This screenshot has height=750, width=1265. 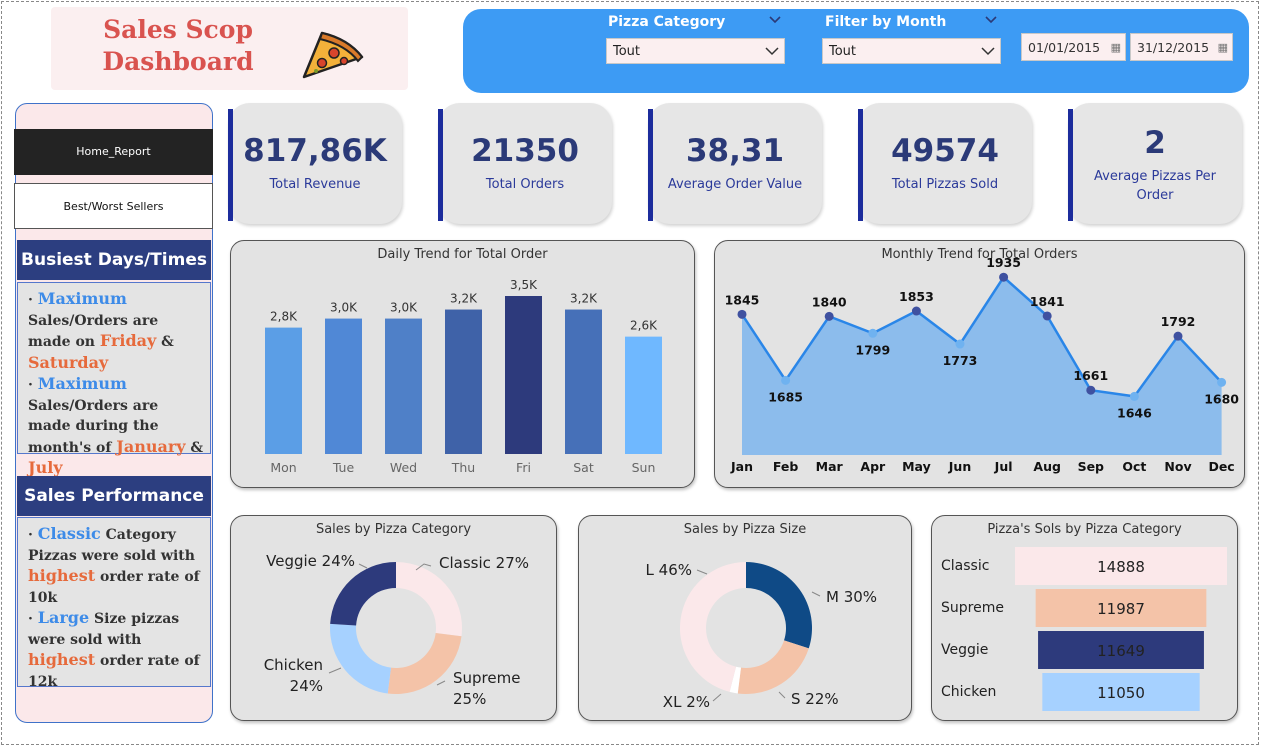 What do you see at coordinates (627, 51) in the screenshot?
I see `category-select-value: Tout` at bounding box center [627, 51].